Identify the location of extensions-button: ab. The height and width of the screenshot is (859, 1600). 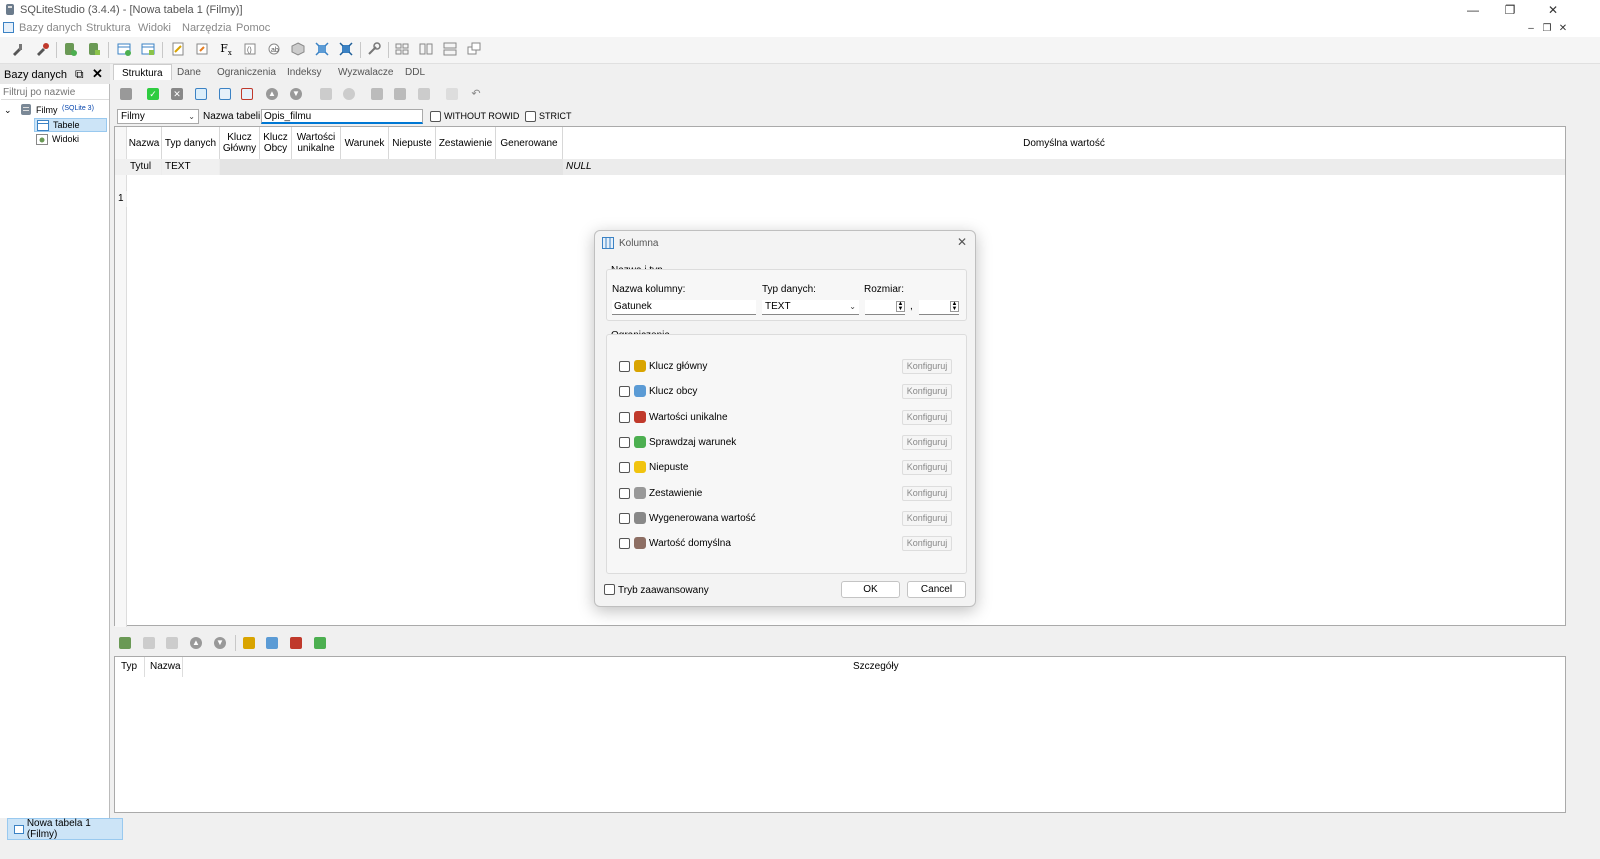
(274, 50).